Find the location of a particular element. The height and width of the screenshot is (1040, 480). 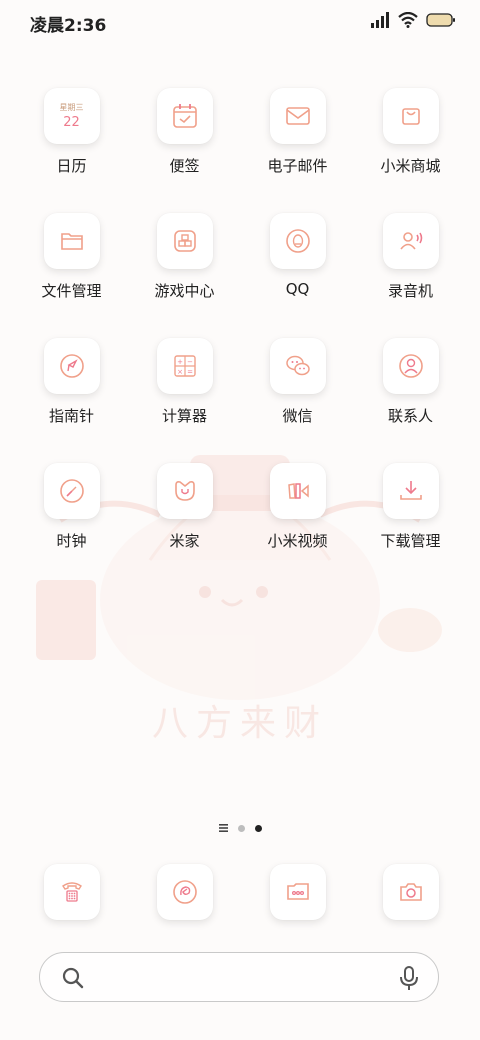

app-download-manager: 下载管理 is located at coordinates (410, 507).